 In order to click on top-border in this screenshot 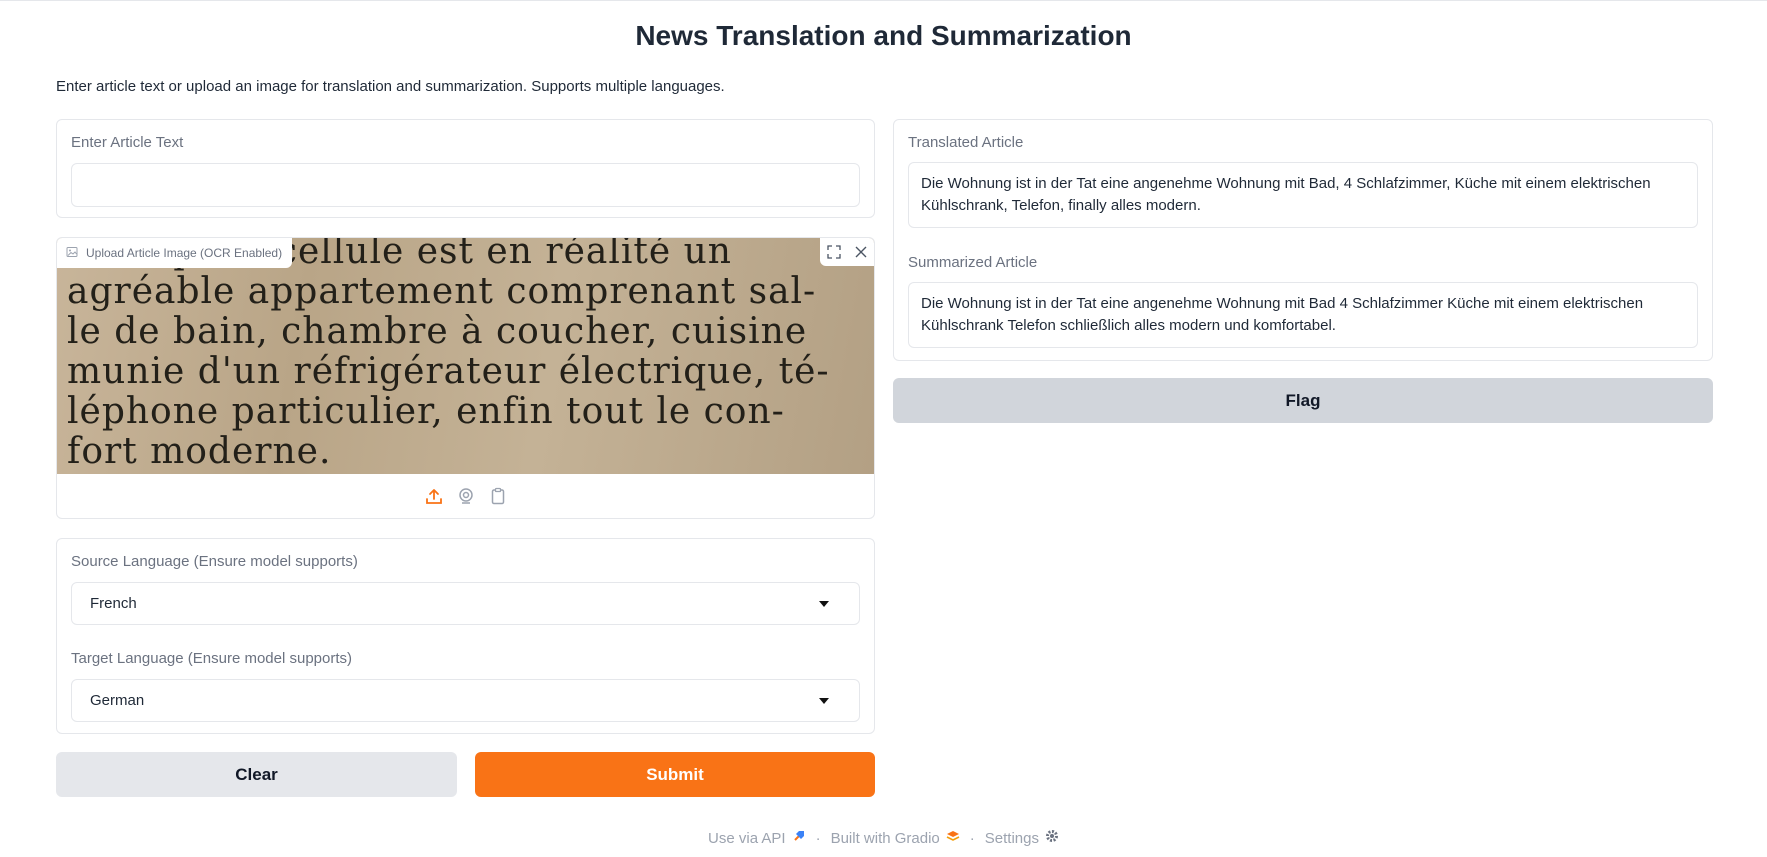, I will do `click(883, 0)`.